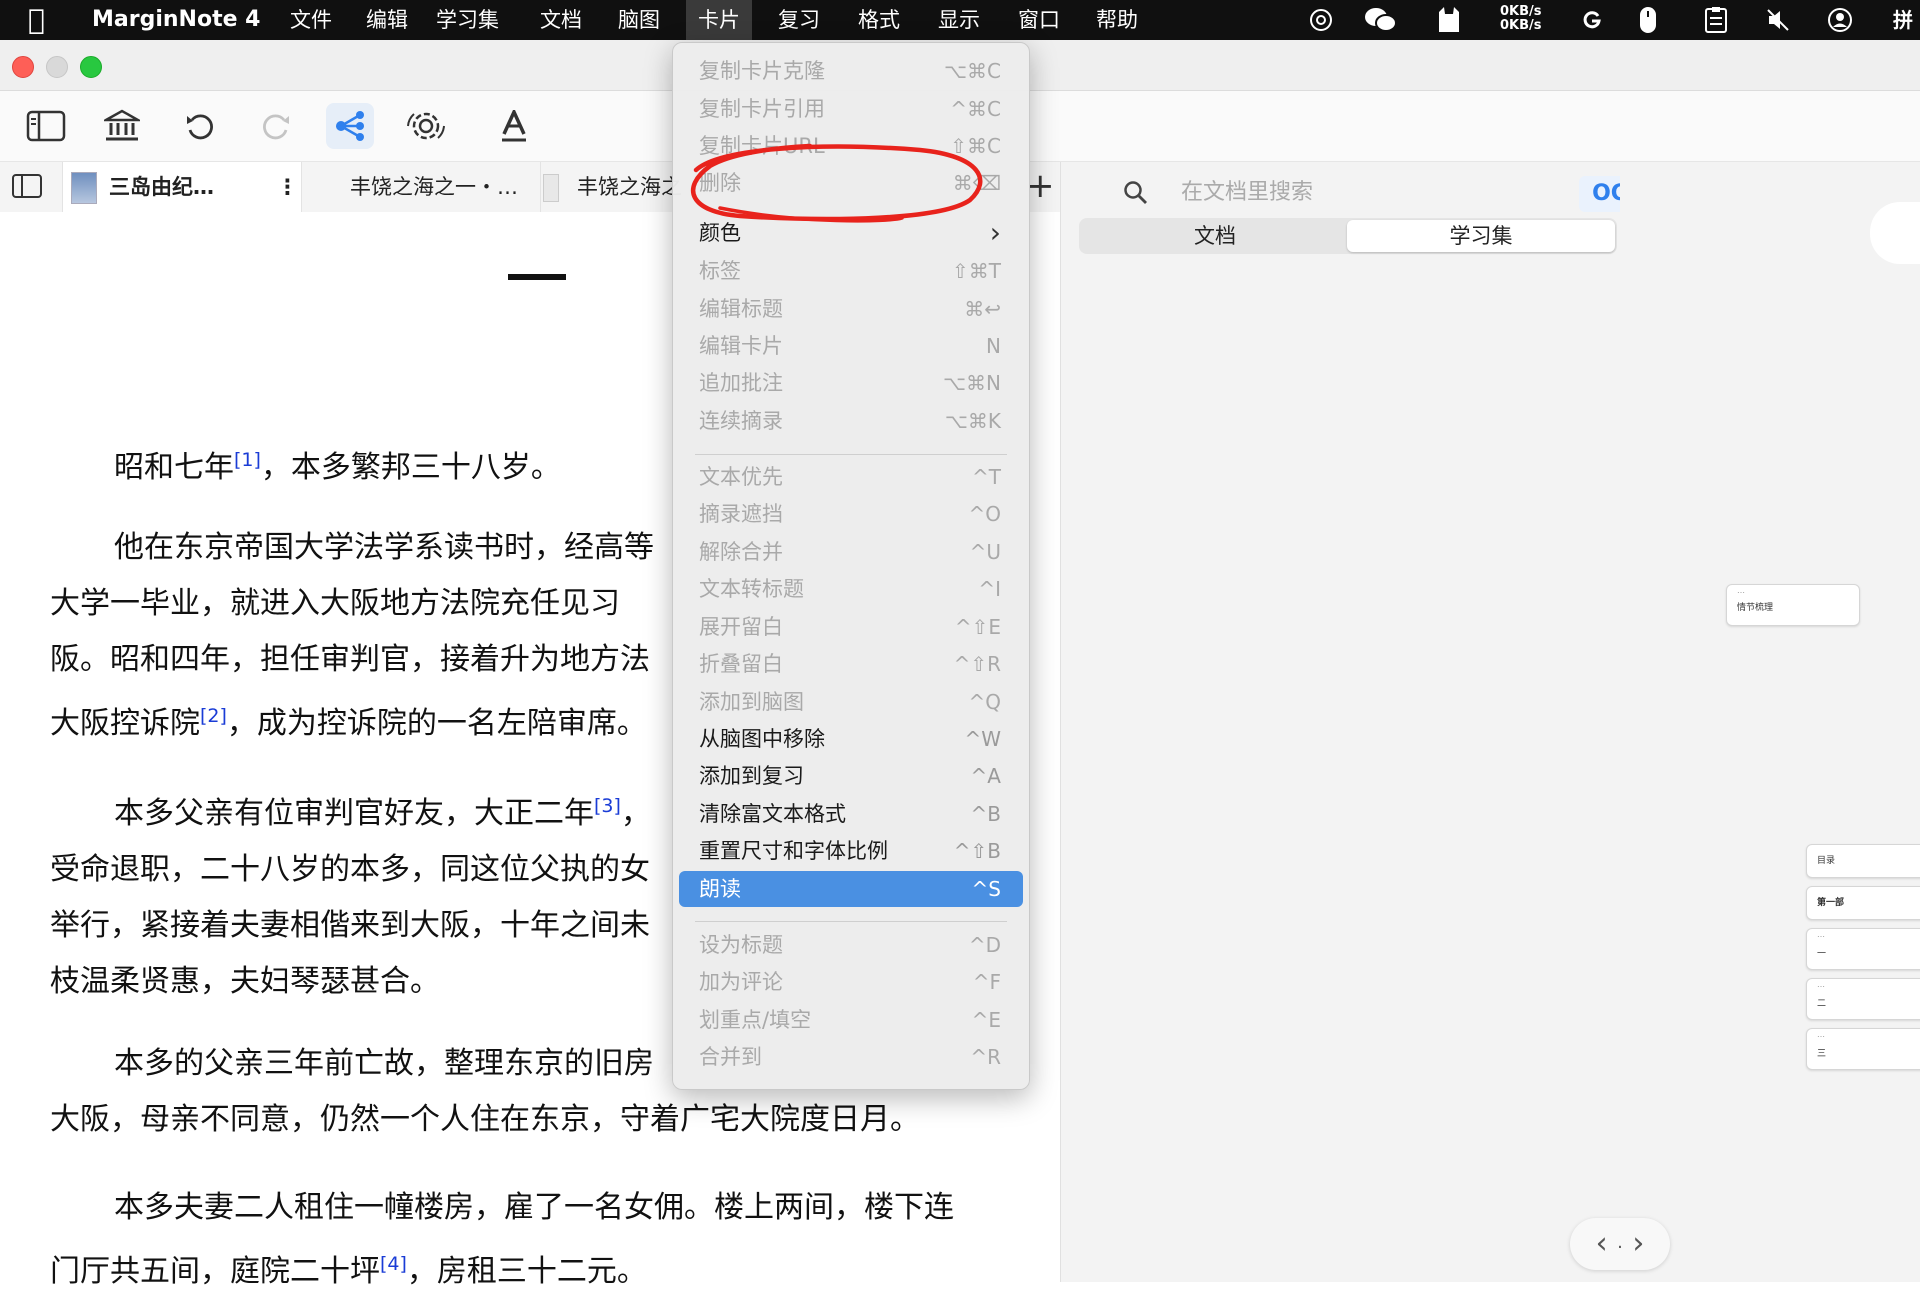  Describe the element at coordinates (851, 477) in the screenshot. I see `menu-item-text-first: 文本优先 ^T` at that location.